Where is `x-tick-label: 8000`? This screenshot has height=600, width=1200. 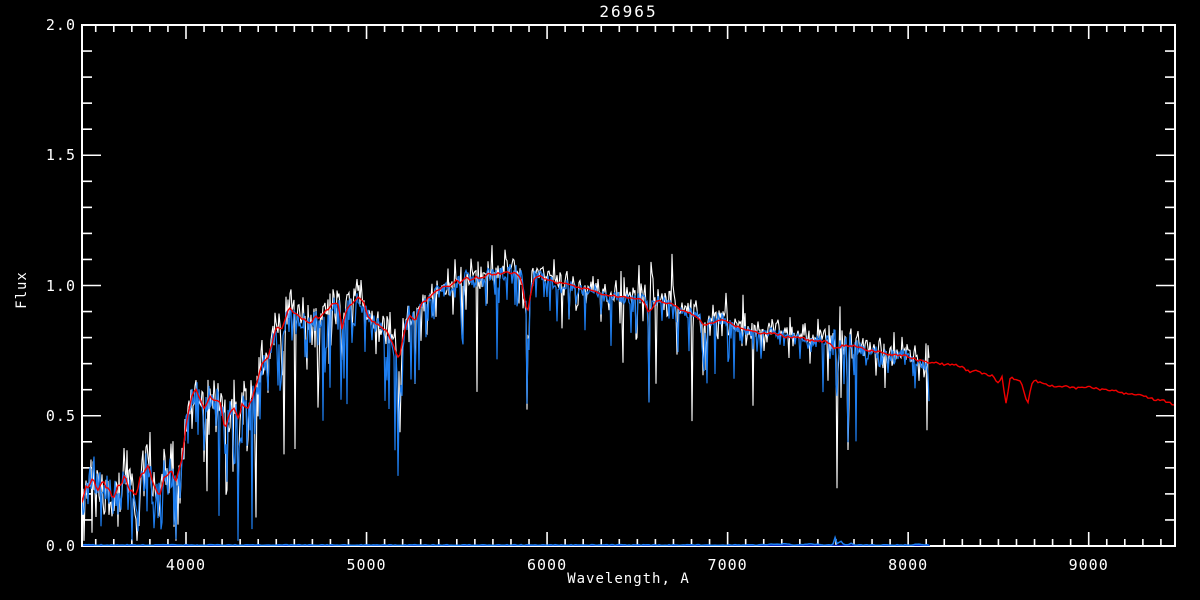 x-tick-label: 8000 is located at coordinates (908, 565).